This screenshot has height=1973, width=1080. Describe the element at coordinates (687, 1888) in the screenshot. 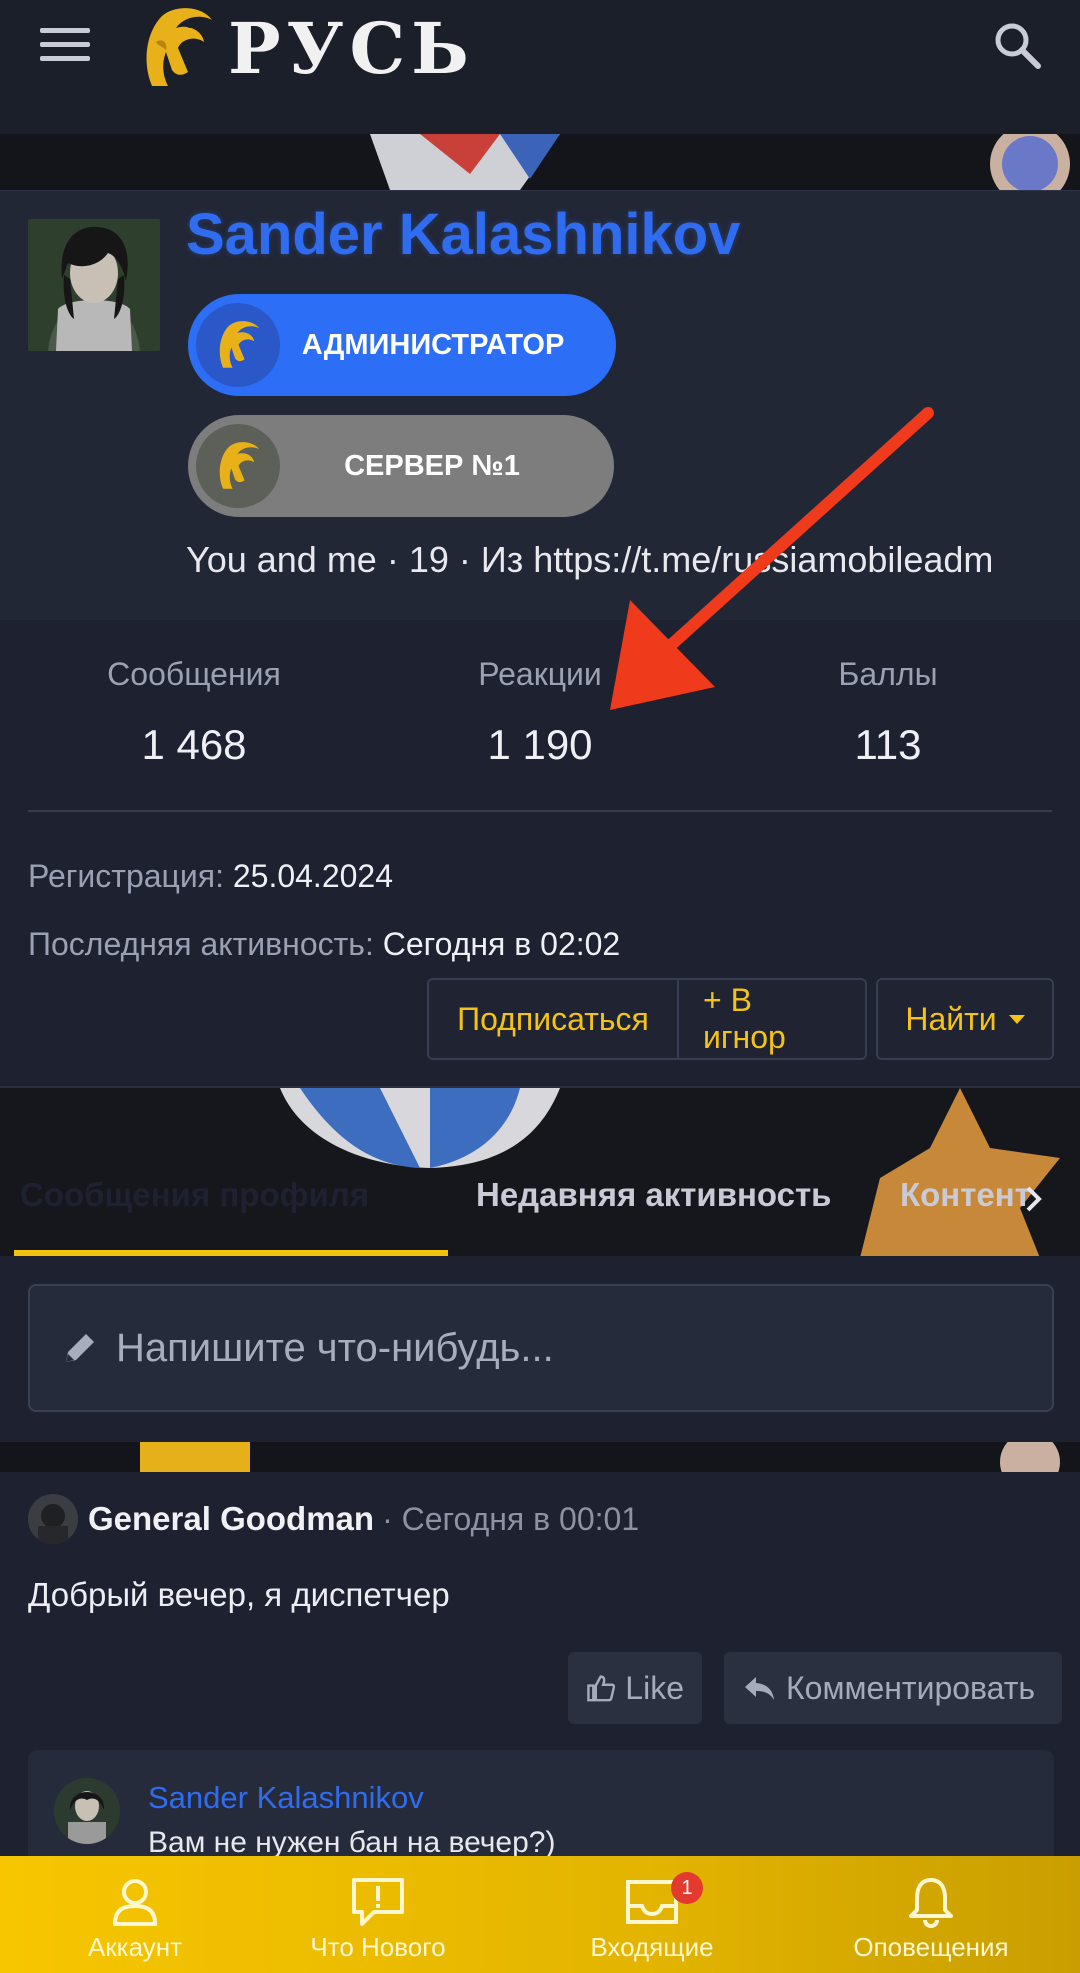

I see `inbox-count-badge: 1` at that location.